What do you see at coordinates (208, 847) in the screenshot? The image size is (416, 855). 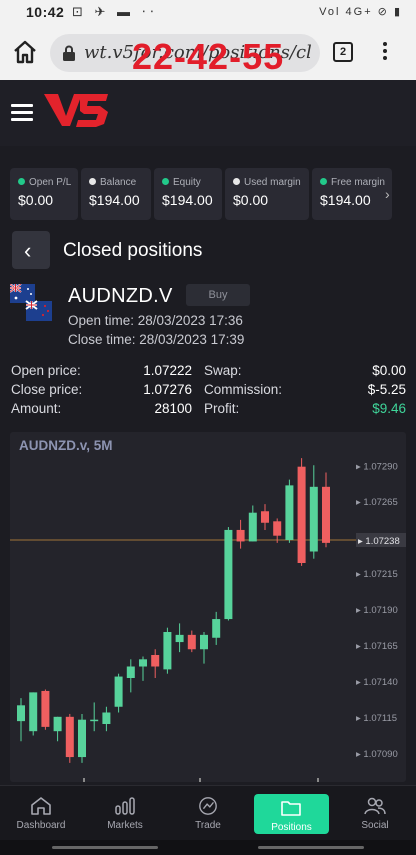 I see `system-navigation-bar` at bounding box center [208, 847].